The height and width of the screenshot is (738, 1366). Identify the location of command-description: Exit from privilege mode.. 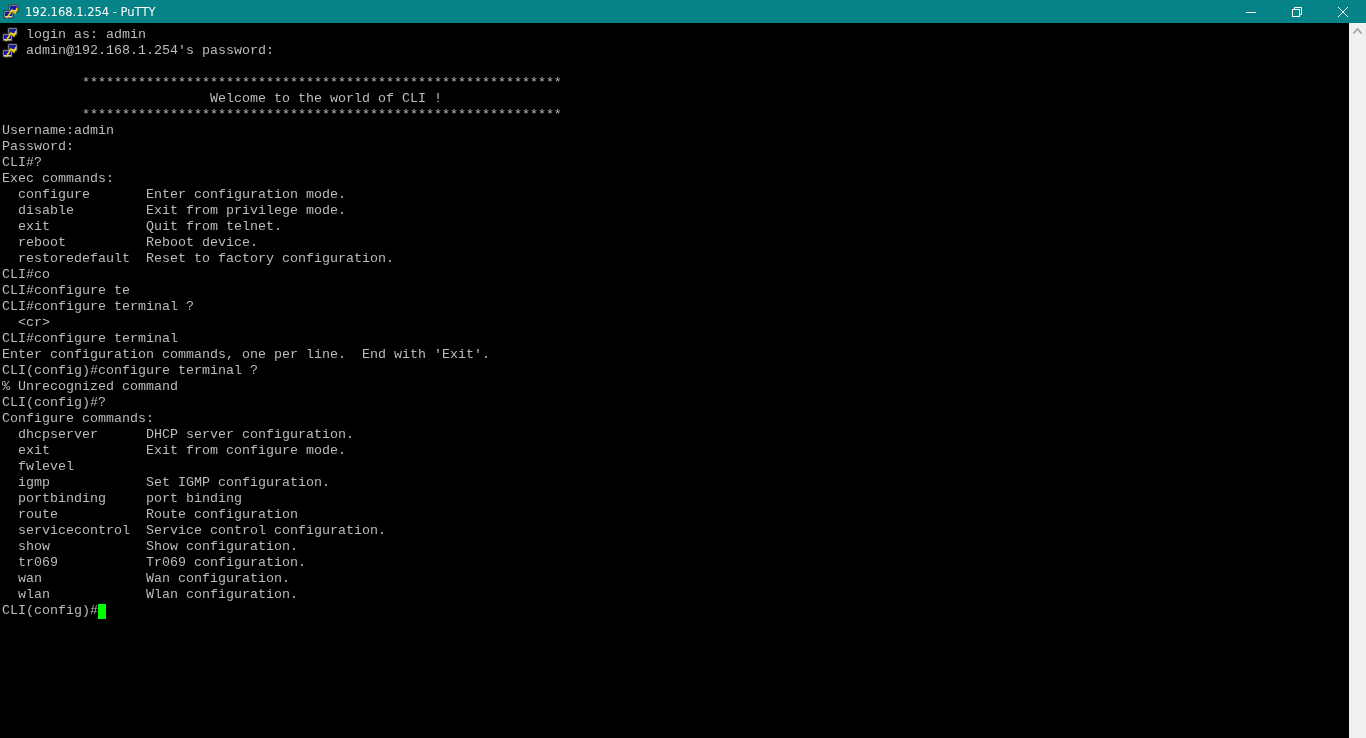
(246, 211).